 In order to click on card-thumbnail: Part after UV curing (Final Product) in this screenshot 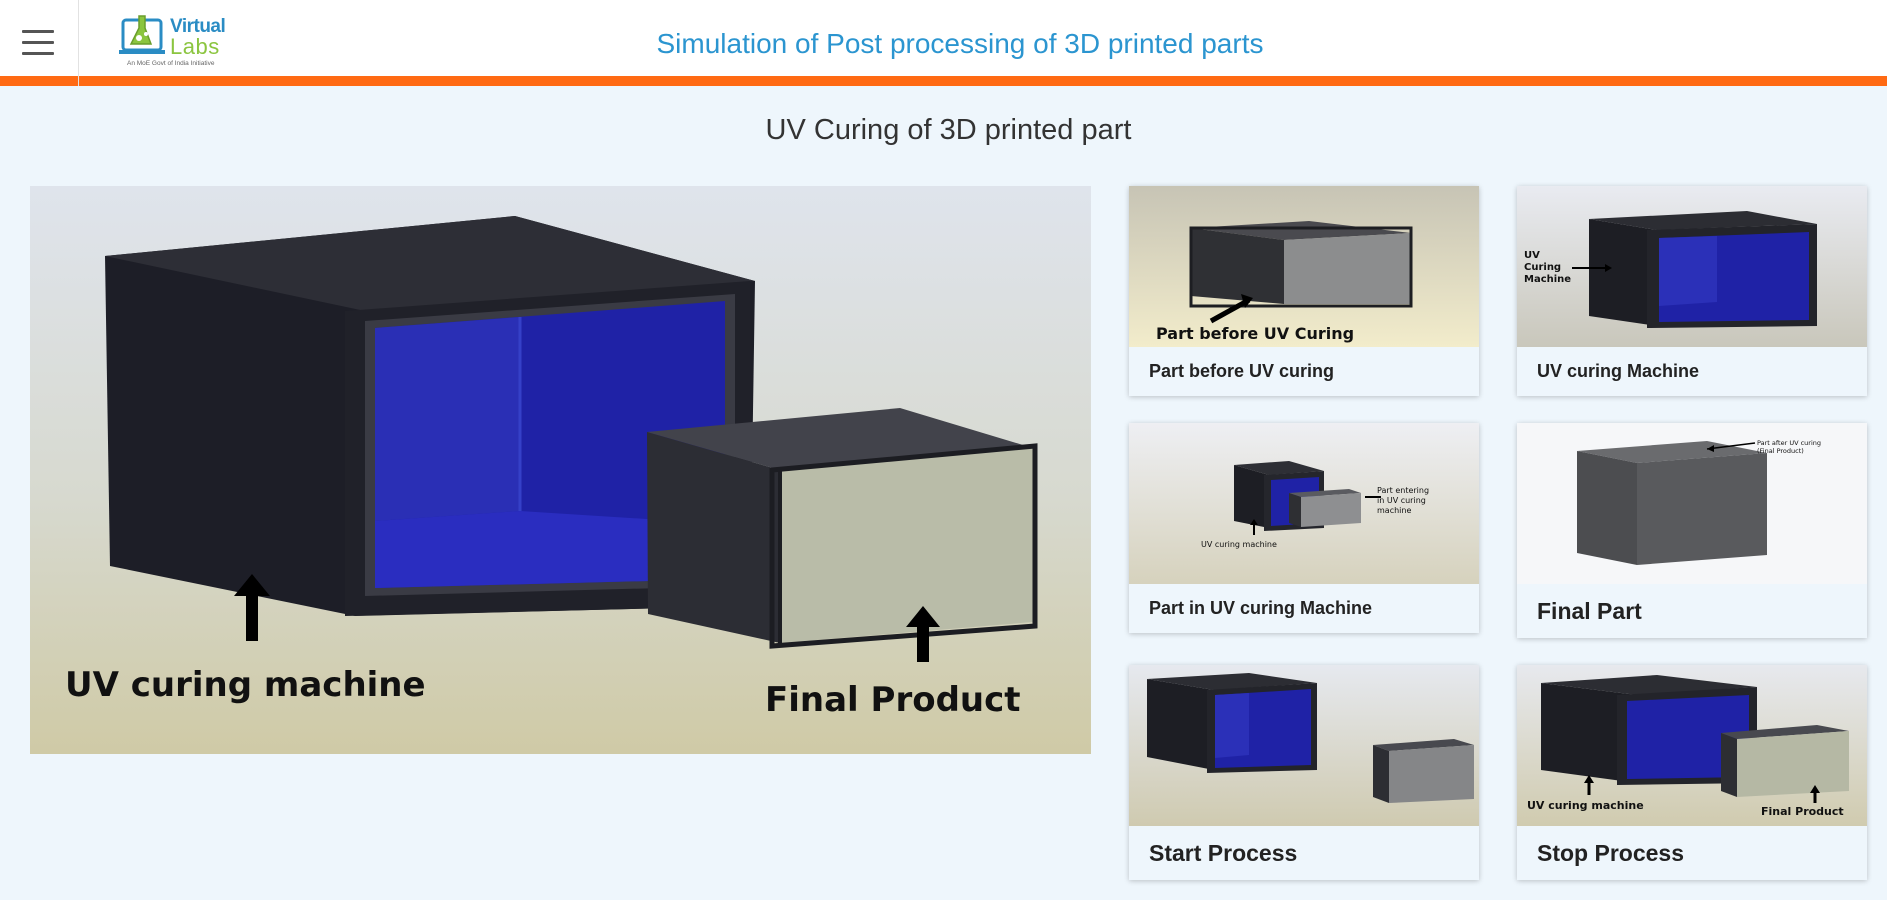, I will do `click(1692, 503)`.